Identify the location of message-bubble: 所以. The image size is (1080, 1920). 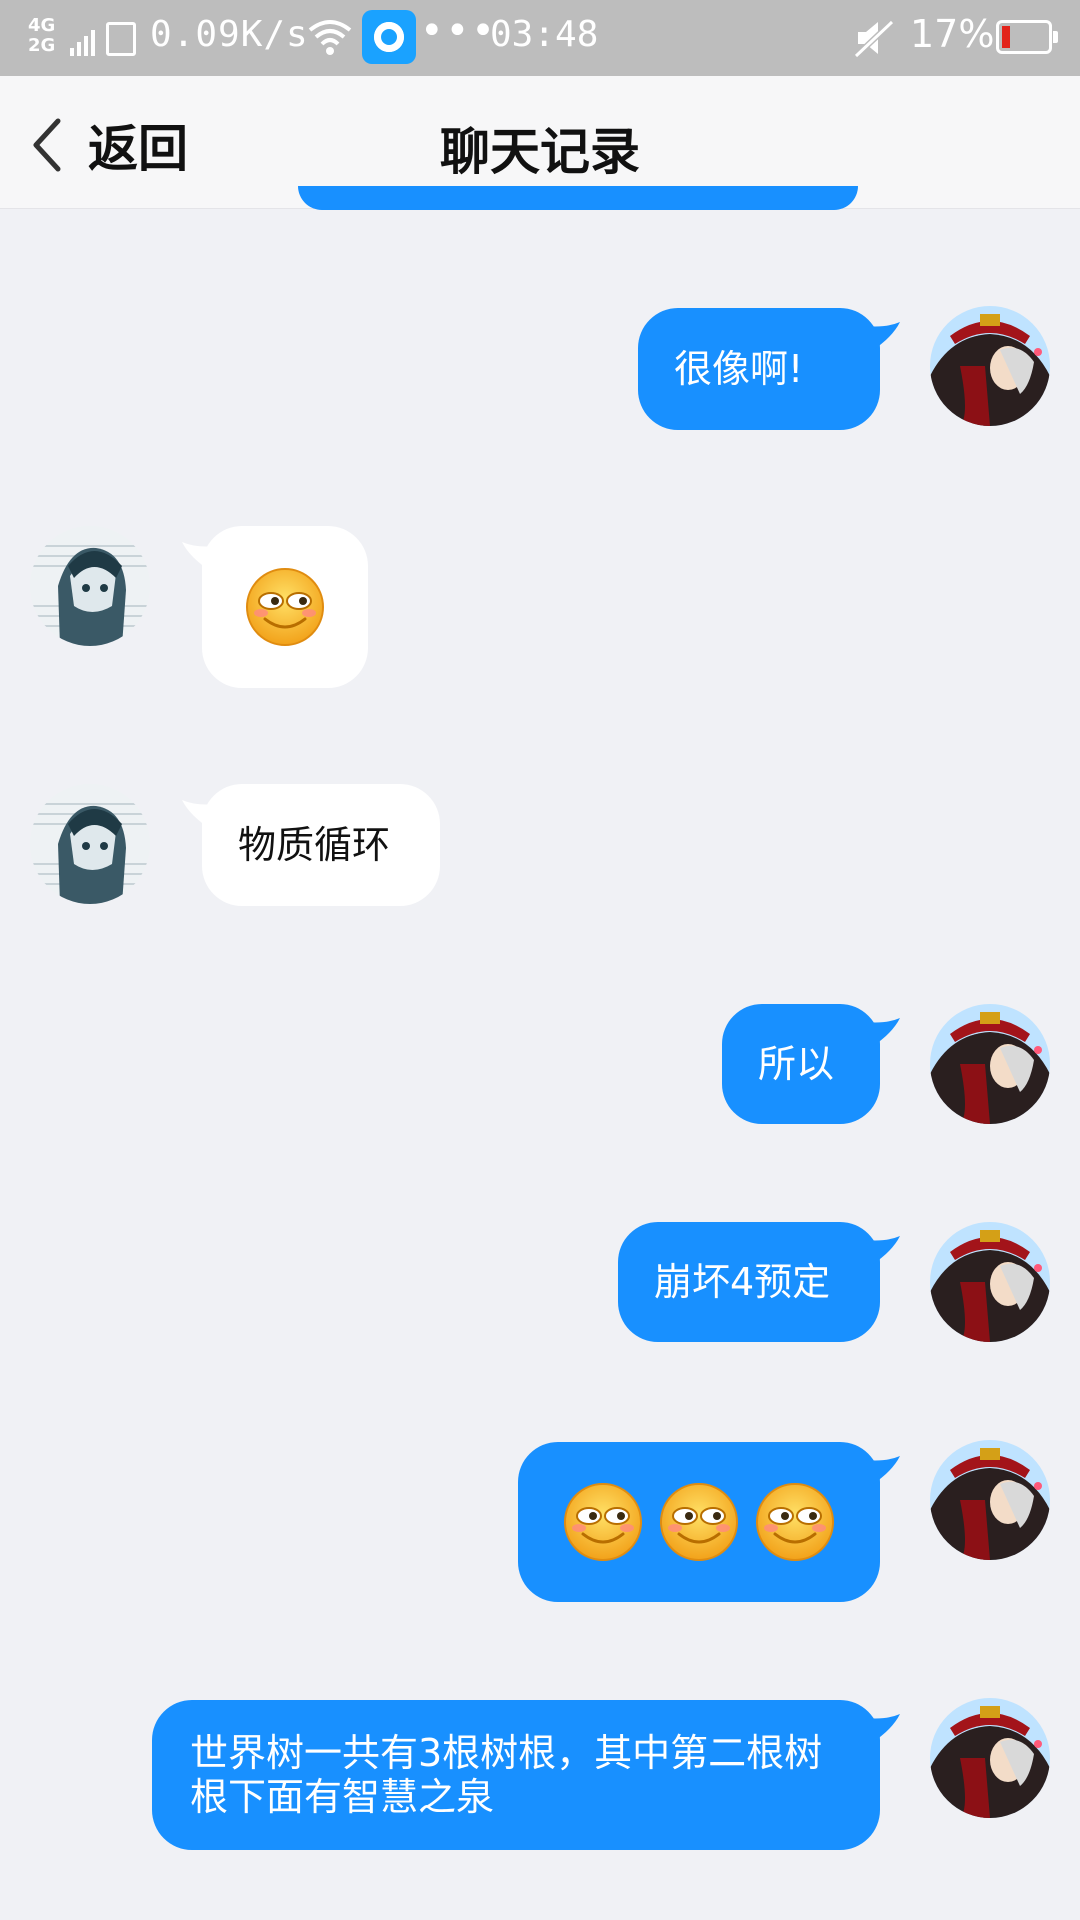
(801, 1064).